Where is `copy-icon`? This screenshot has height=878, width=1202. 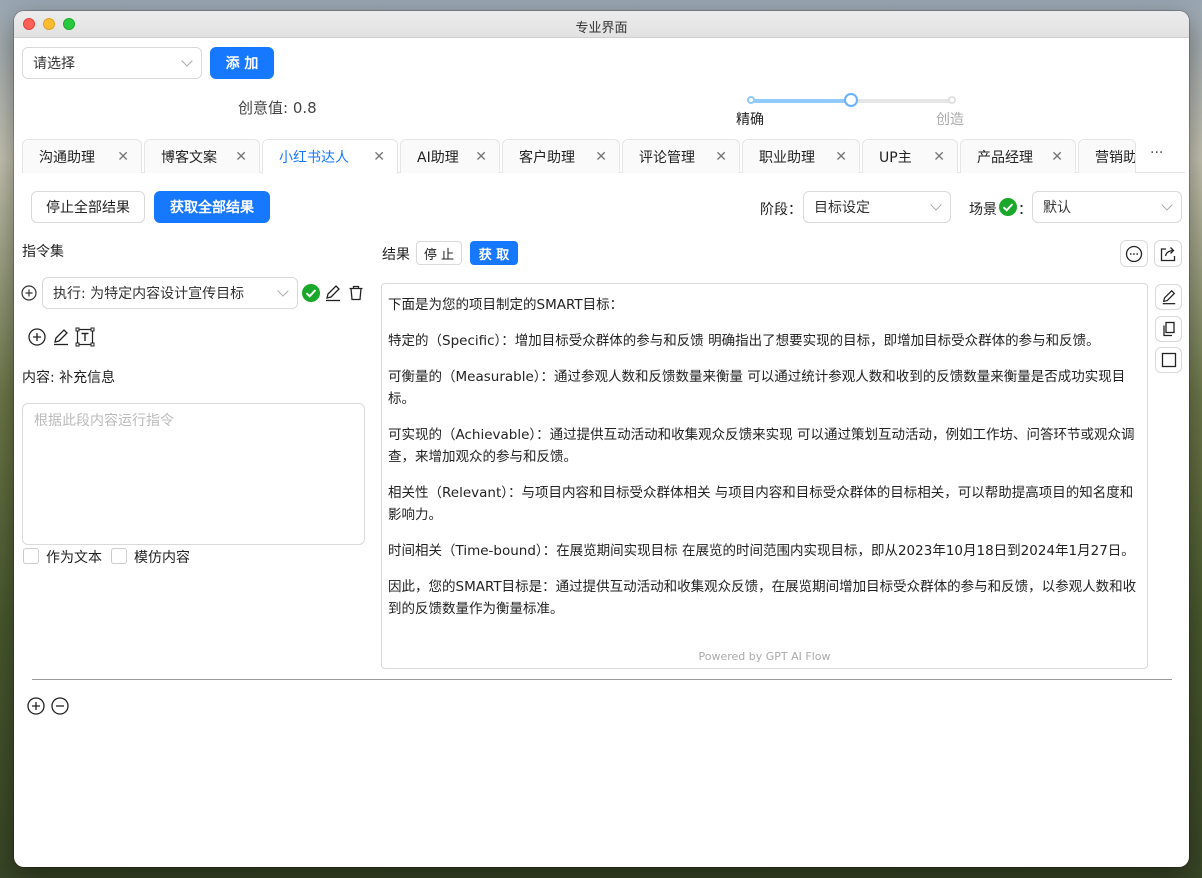
copy-icon is located at coordinates (1168, 329).